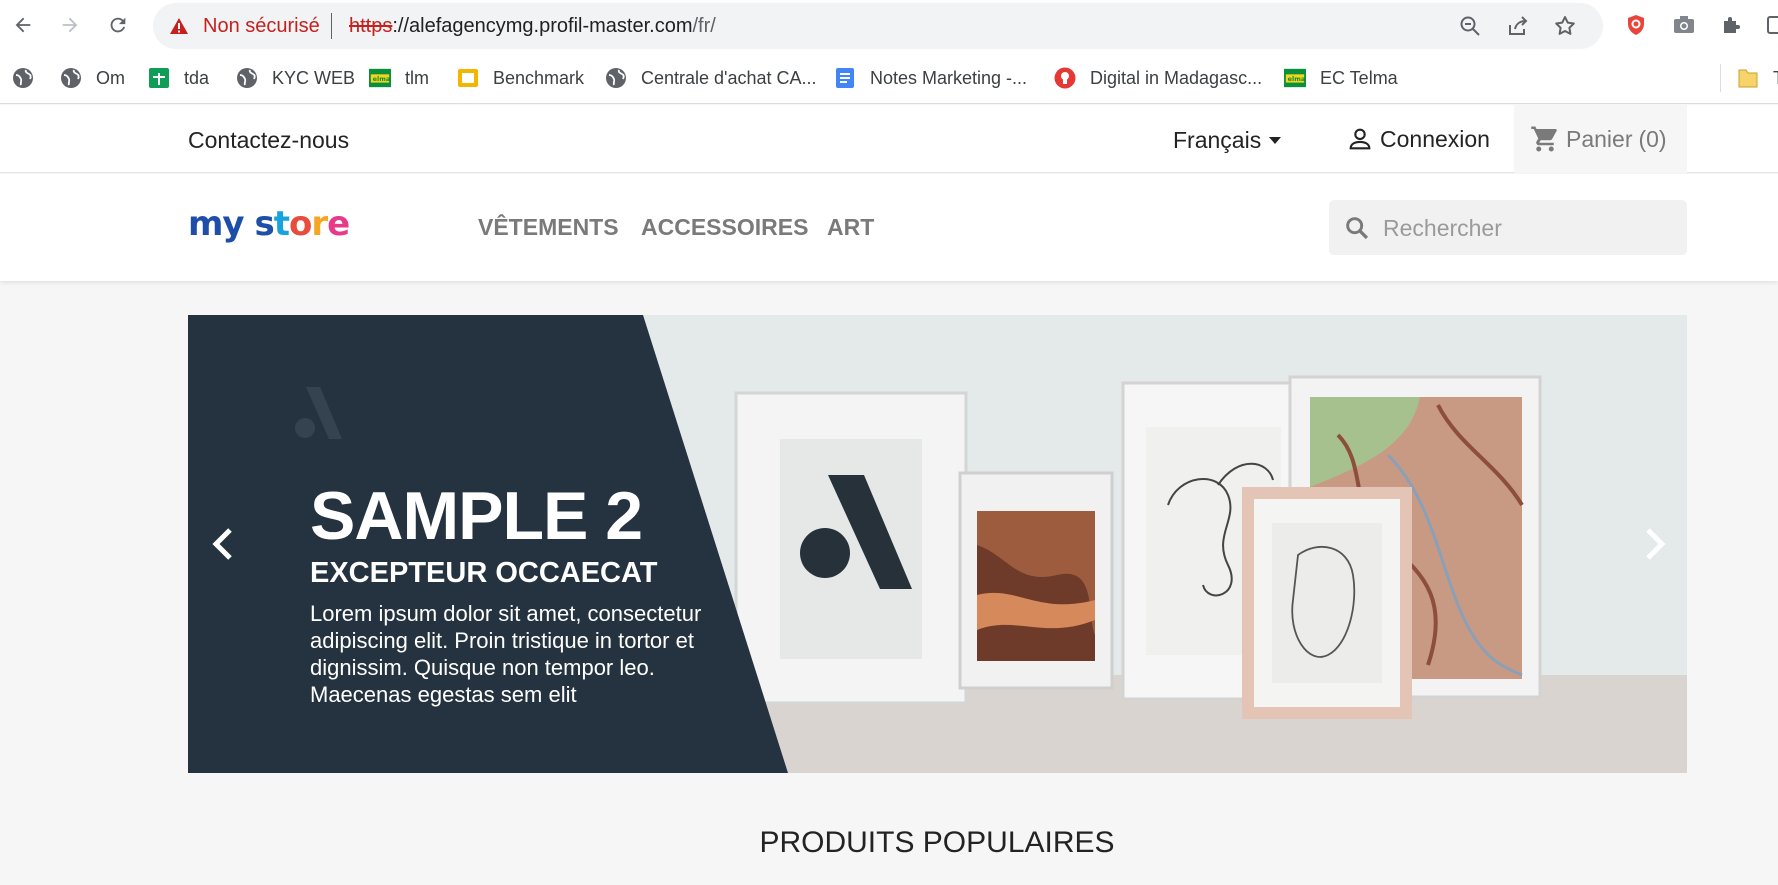  What do you see at coordinates (1065, 78) in the screenshot?
I see `bulb-icon` at bounding box center [1065, 78].